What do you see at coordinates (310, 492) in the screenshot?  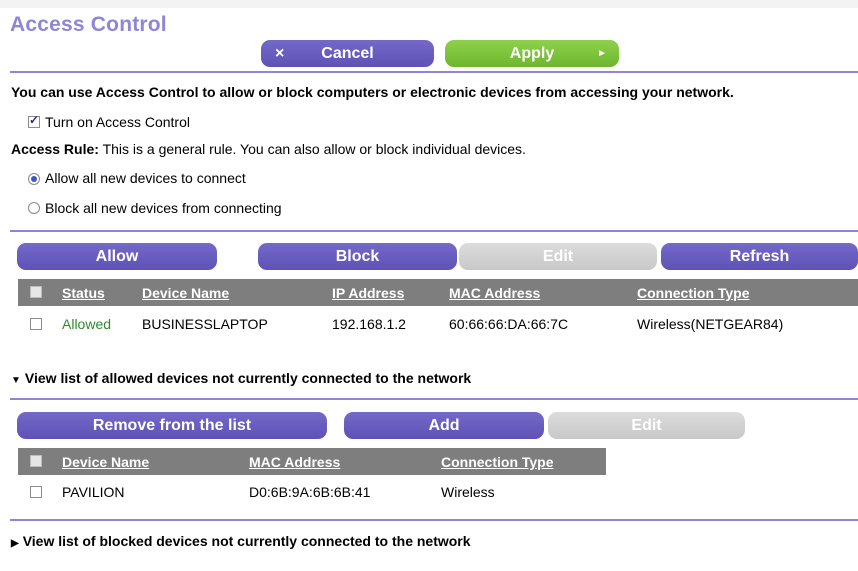 I see `mac-address: D0:6B:9A:6B:6B:41` at bounding box center [310, 492].